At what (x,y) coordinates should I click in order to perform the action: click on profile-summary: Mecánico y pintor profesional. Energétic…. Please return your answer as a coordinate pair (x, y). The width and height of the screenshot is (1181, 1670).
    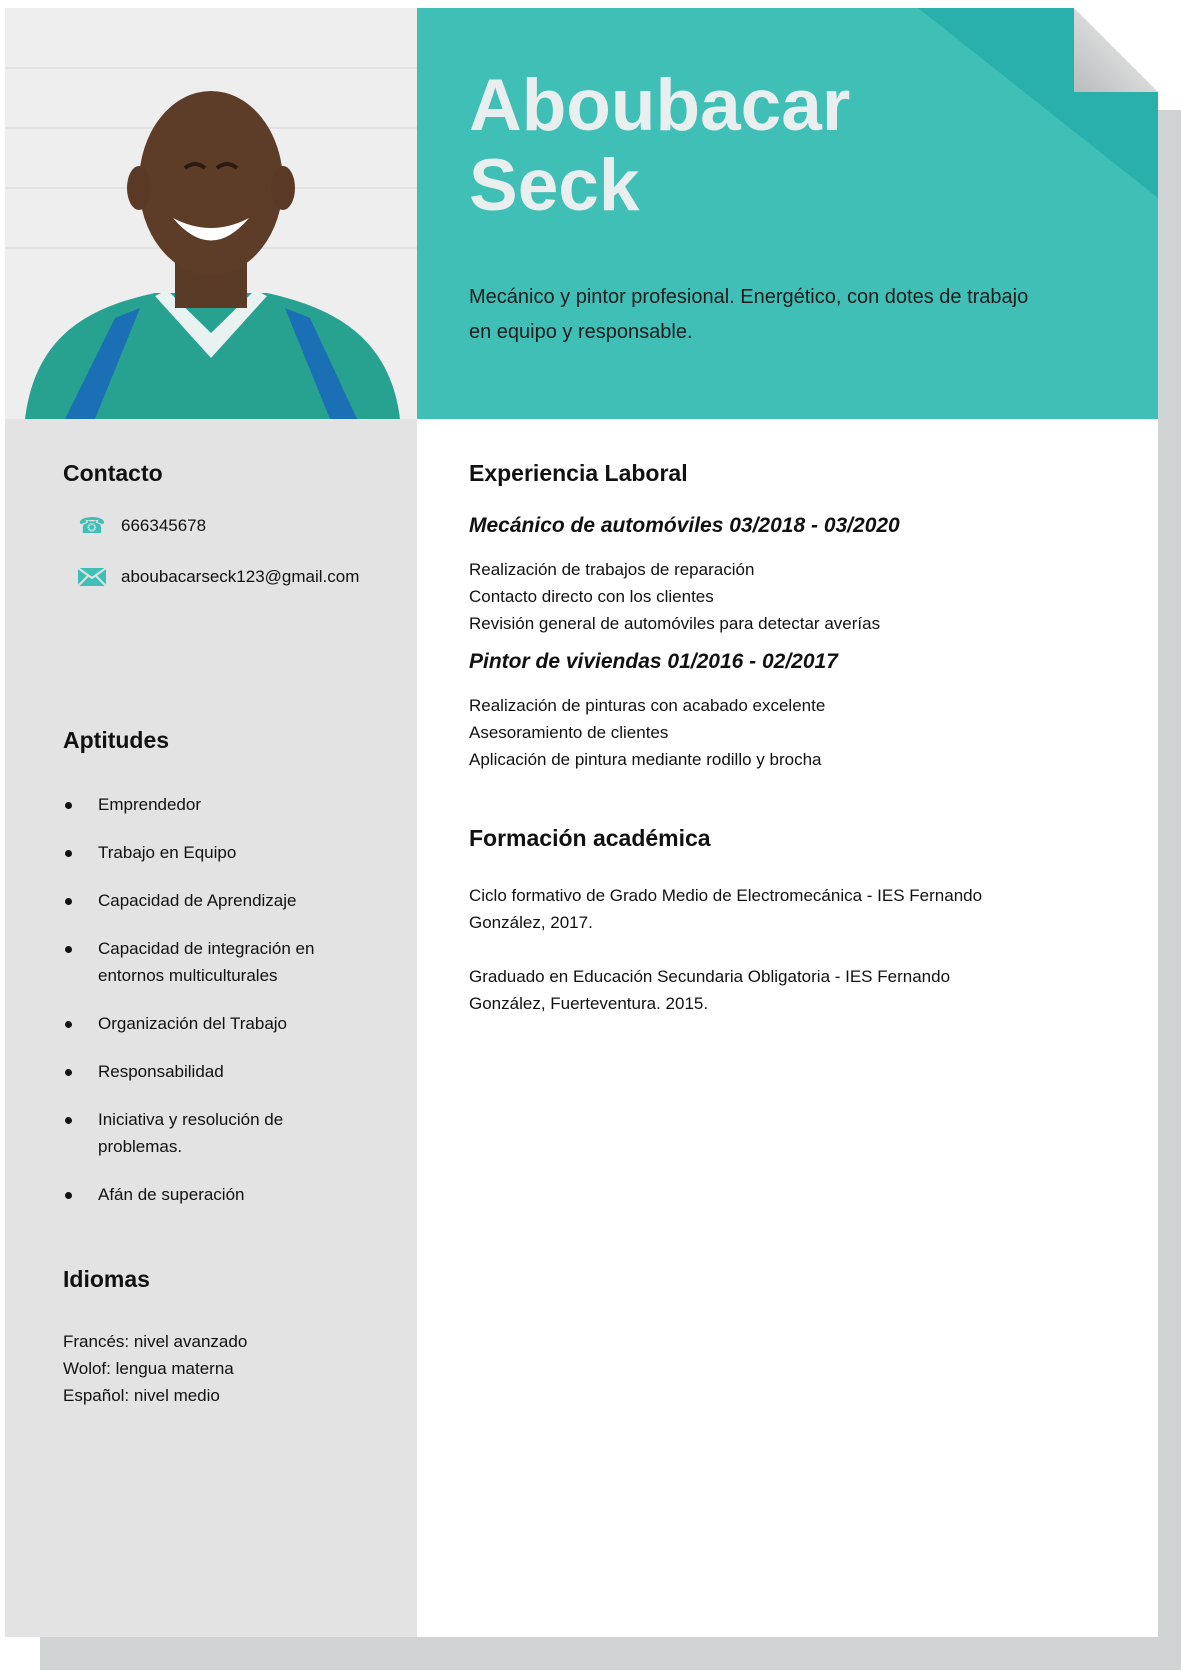
    Looking at the image, I should click on (749, 314).